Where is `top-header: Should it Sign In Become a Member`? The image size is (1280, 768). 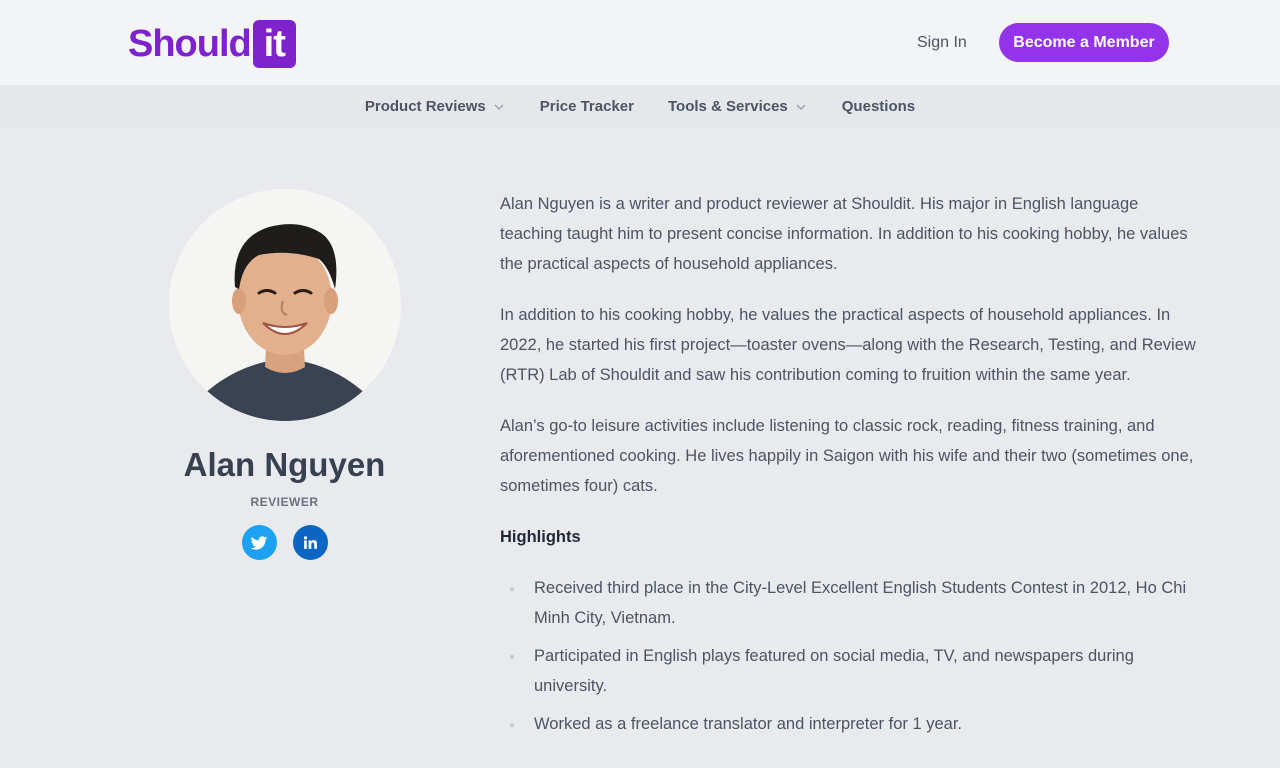
top-header: Should it Sign In Become a Member is located at coordinates (640, 42).